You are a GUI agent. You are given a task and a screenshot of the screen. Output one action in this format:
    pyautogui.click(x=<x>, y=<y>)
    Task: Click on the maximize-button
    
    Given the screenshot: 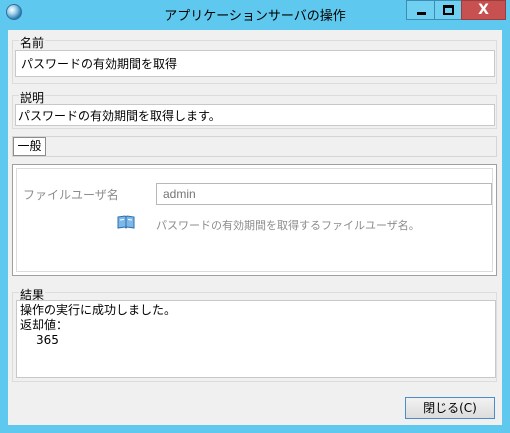 What is the action you would take?
    pyautogui.click(x=448, y=10)
    